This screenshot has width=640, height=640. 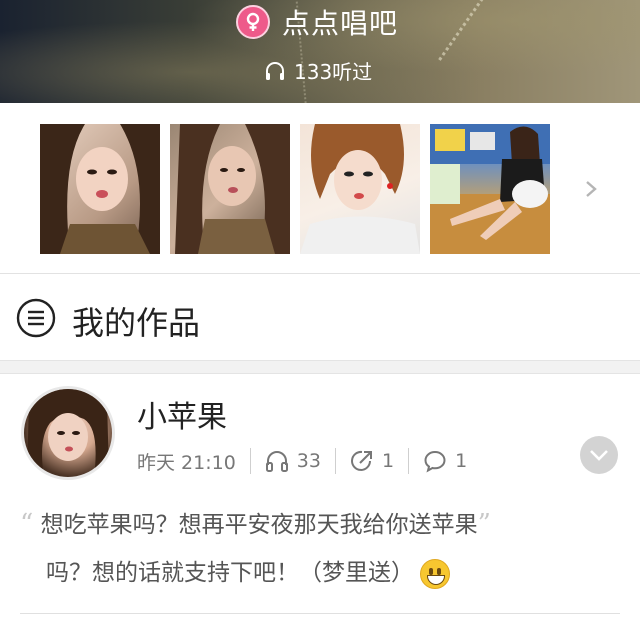 I want to click on comment-stat-count: 1, so click(x=461, y=461).